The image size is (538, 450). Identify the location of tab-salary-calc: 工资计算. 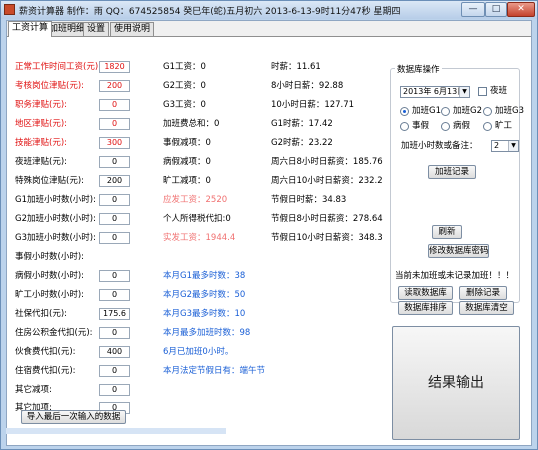
(30, 29).